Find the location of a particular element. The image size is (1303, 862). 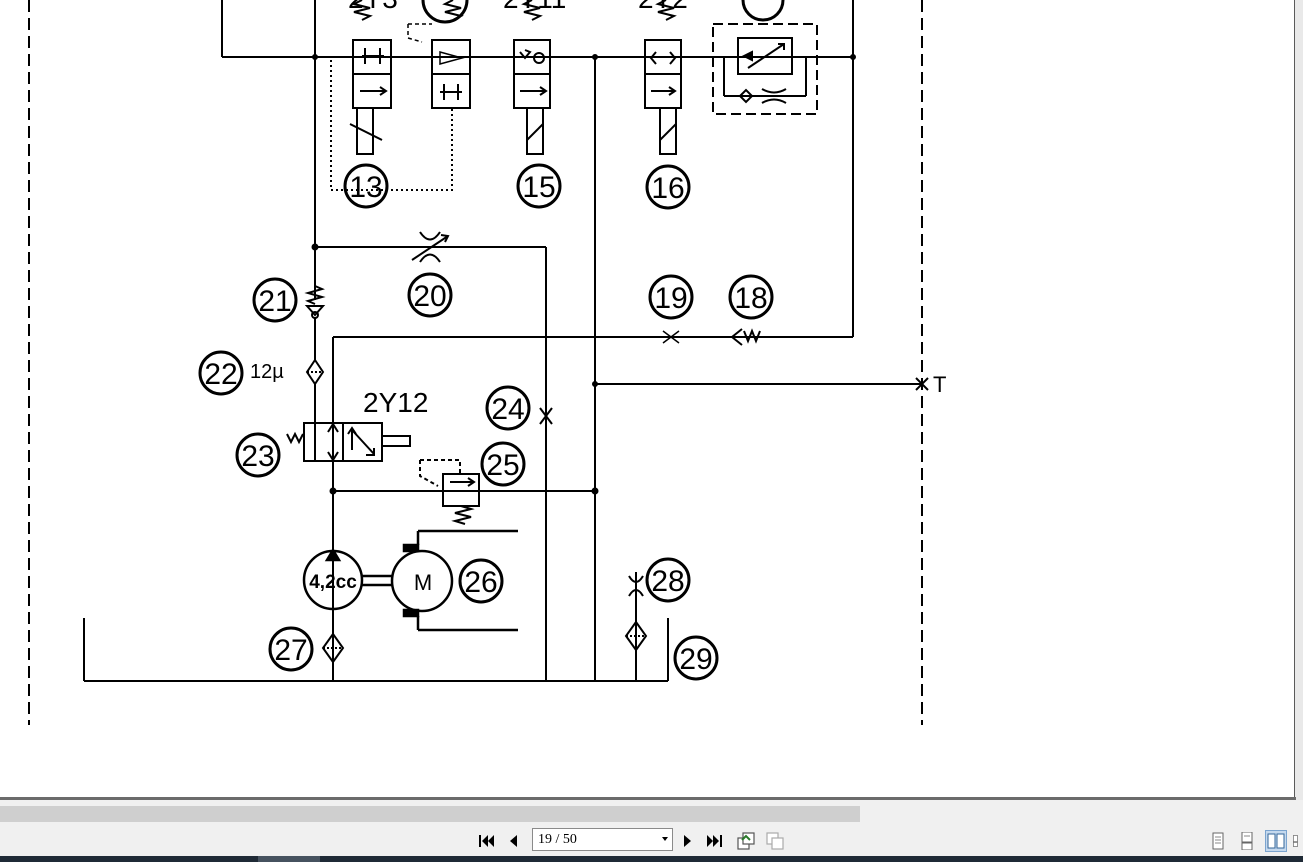

two-page-icon is located at coordinates (1276, 841).